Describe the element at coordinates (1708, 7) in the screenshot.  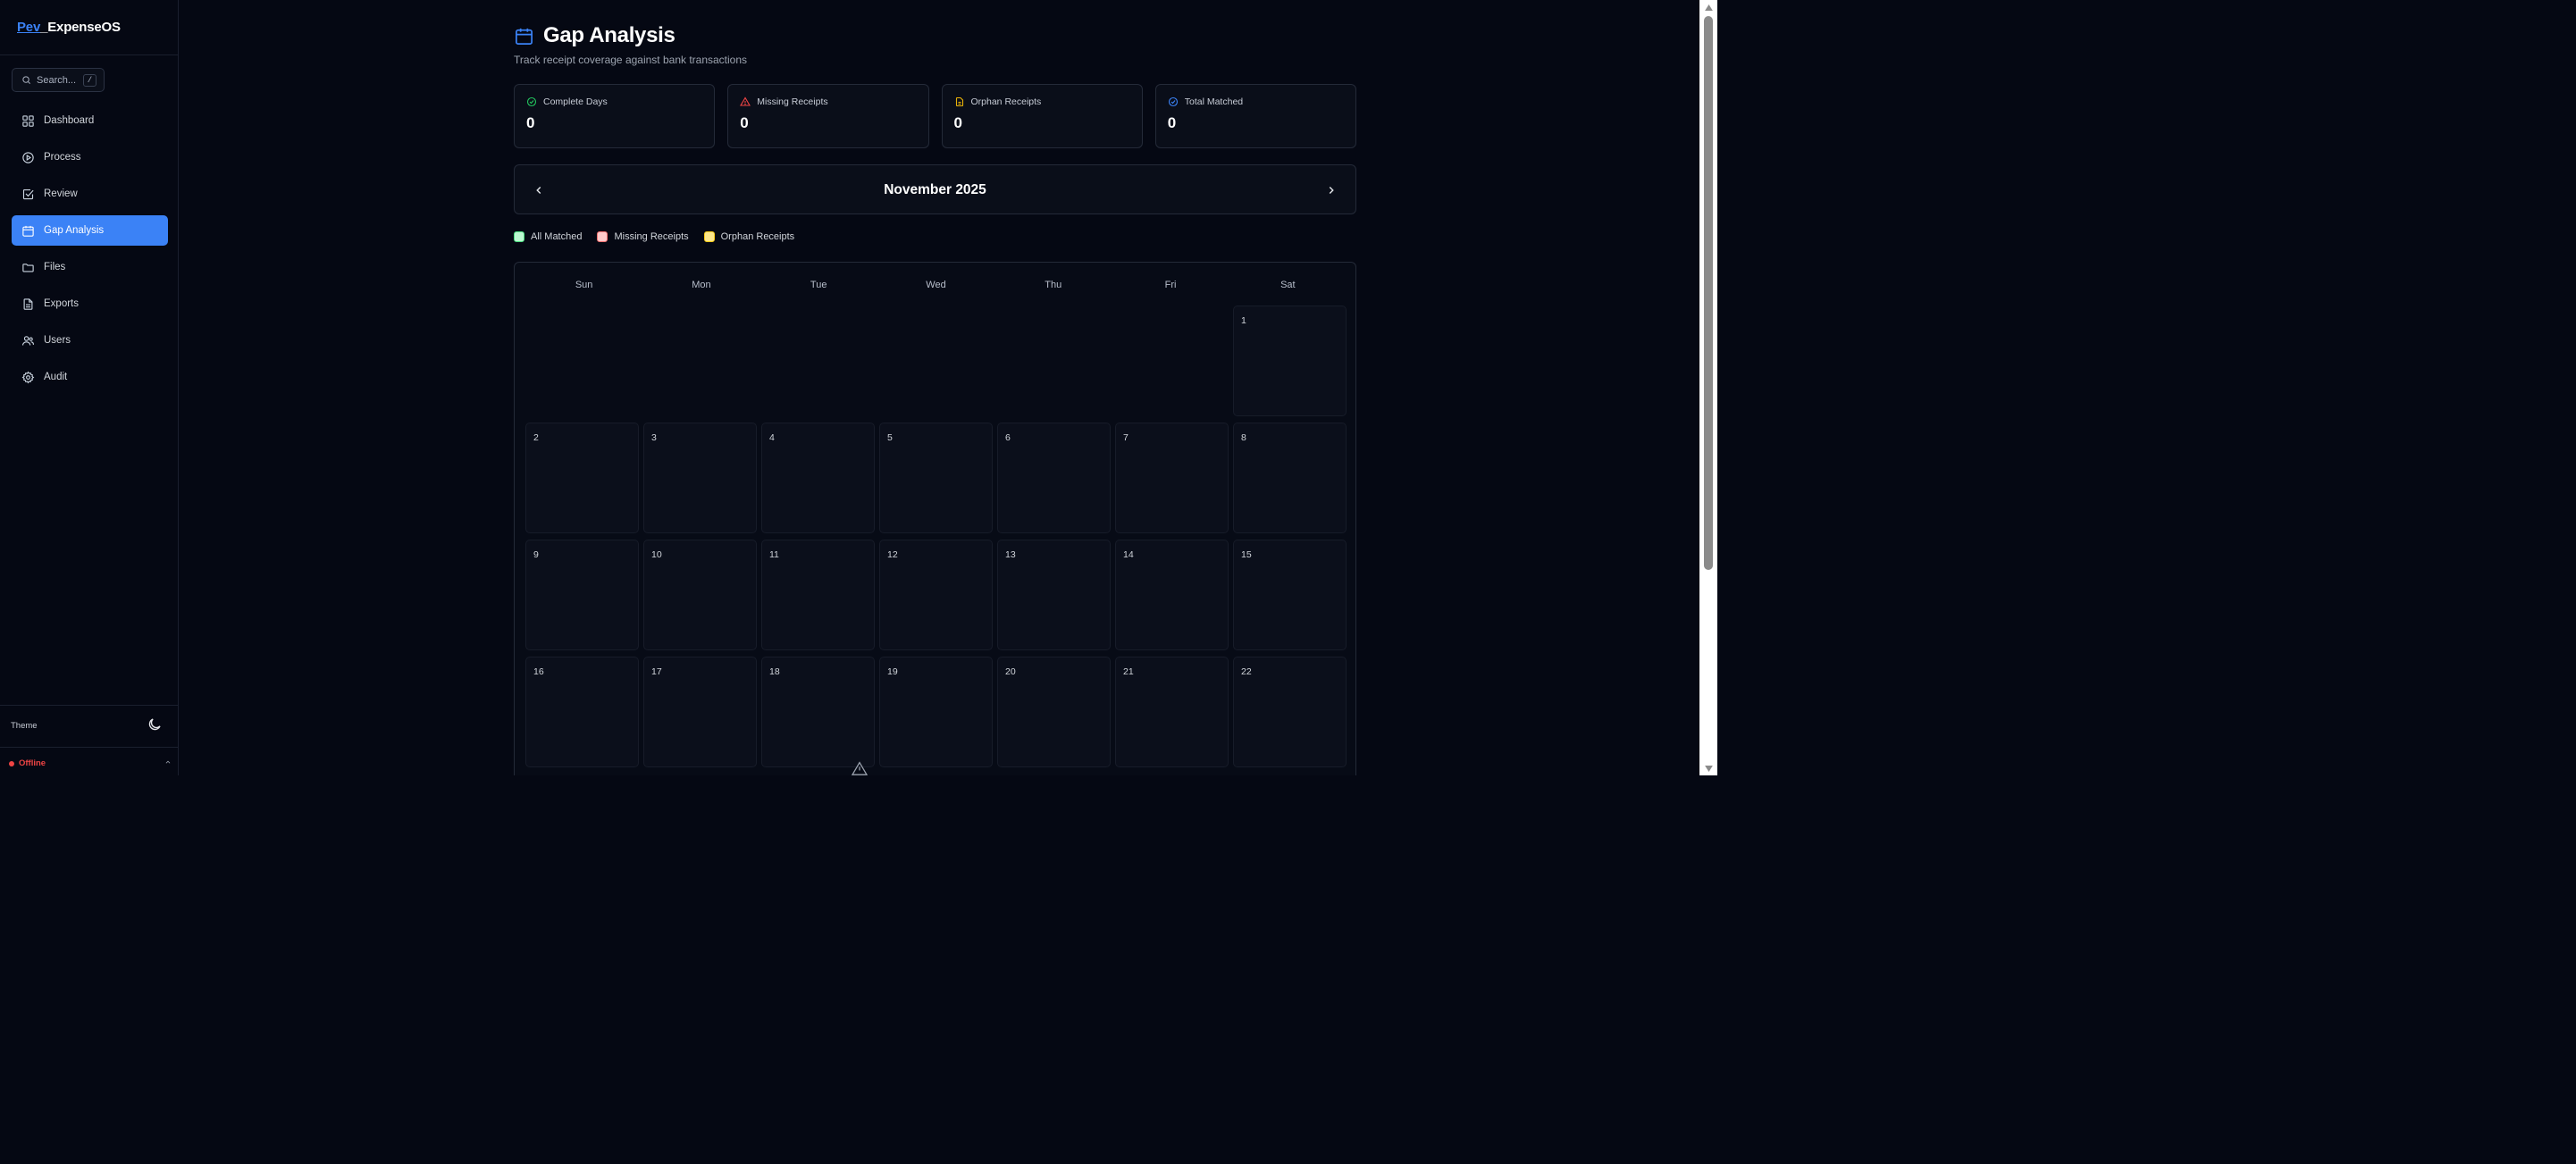
I see `scroll-up-arrow` at that location.